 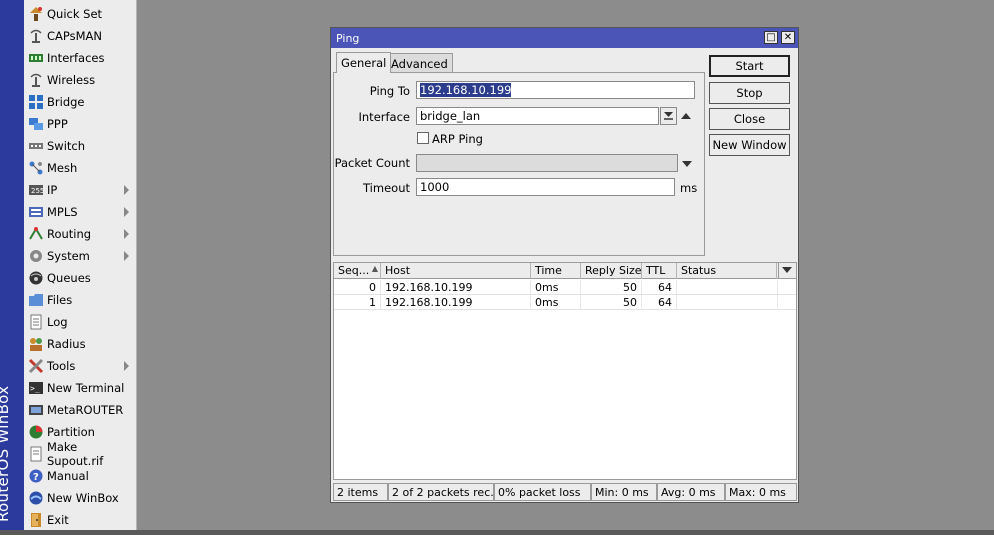 What do you see at coordinates (36, 454) in the screenshot?
I see `supout-icon` at bounding box center [36, 454].